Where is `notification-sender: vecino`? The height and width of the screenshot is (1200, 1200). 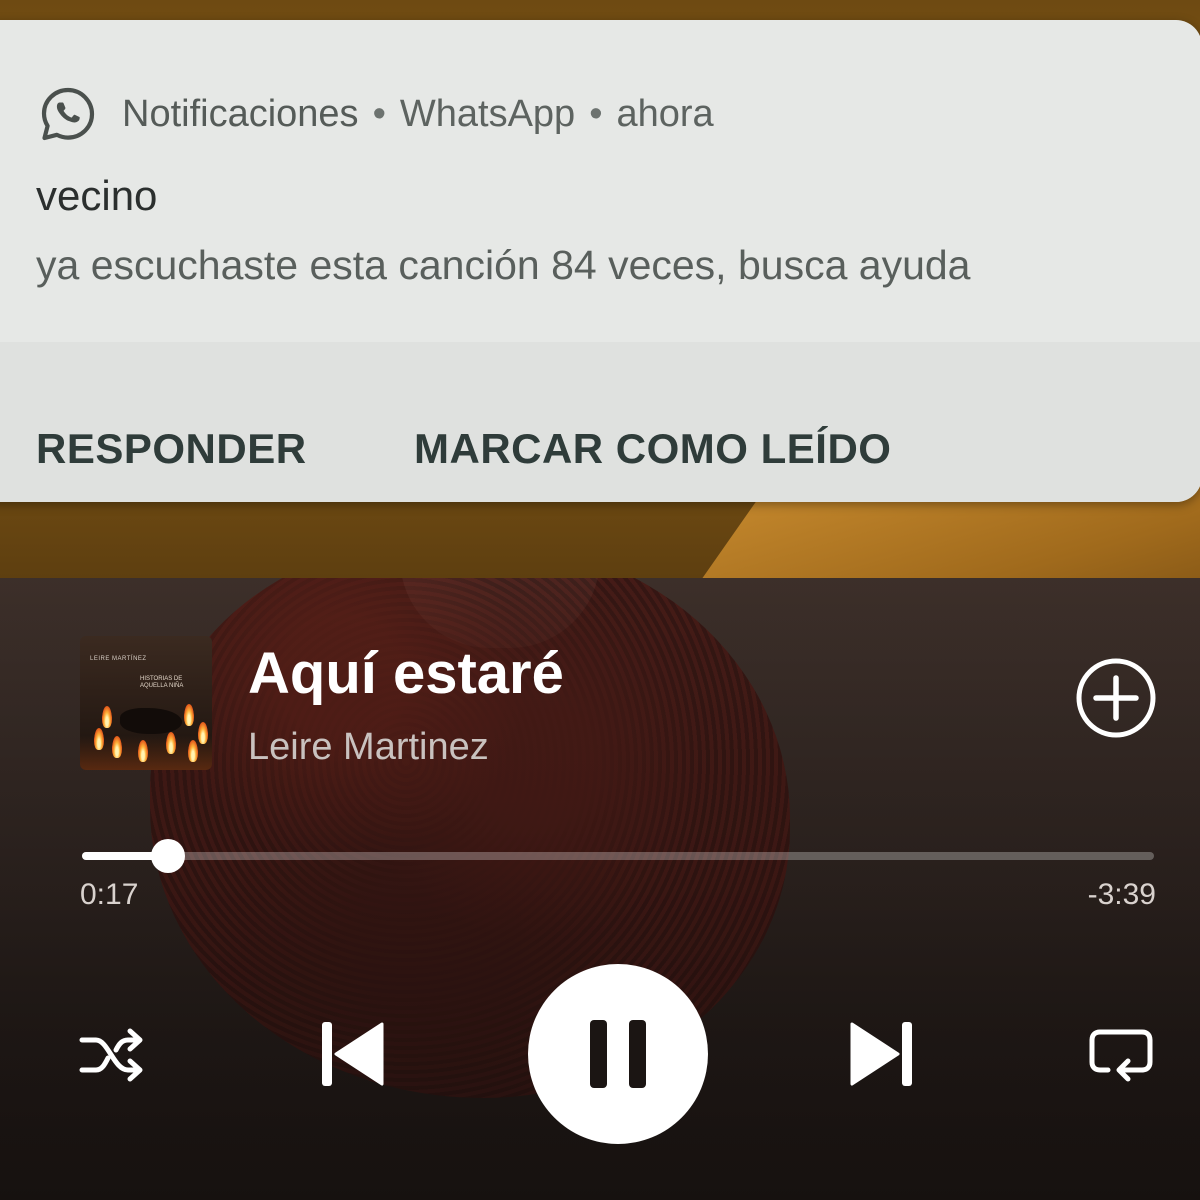 notification-sender: vecino is located at coordinates (97, 195).